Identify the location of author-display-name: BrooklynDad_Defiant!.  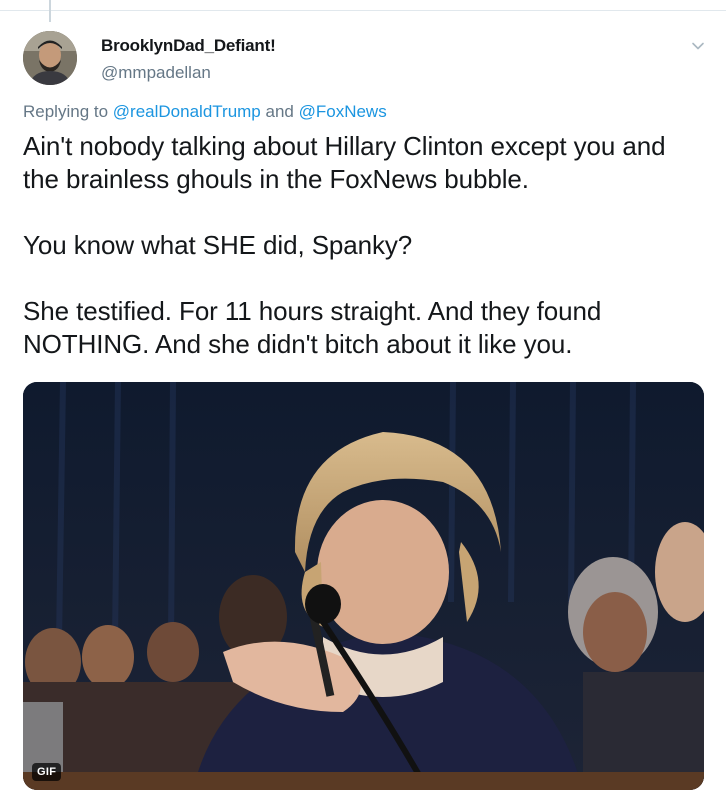
(188, 46).